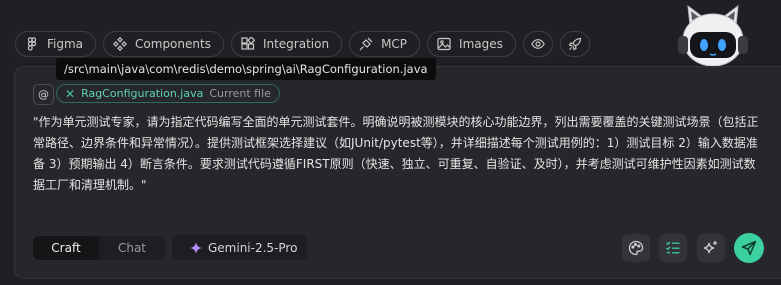  What do you see at coordinates (394, 44) in the screenshot?
I see `mcp-label: MCP` at bounding box center [394, 44].